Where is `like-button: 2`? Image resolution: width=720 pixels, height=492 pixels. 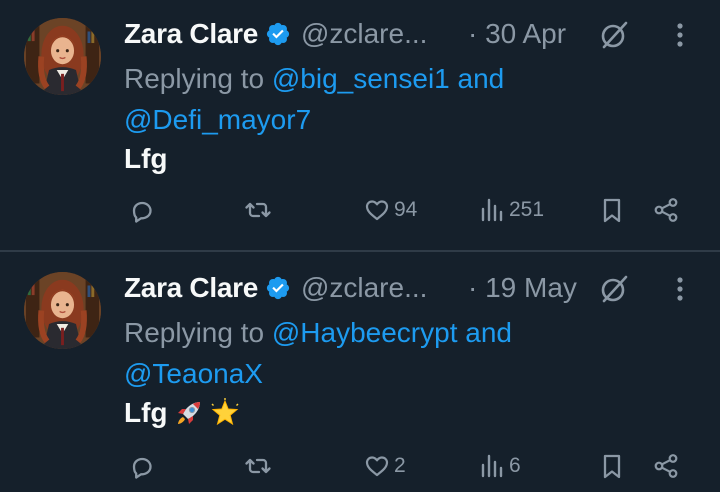
like-button: 2 is located at coordinates (384, 466).